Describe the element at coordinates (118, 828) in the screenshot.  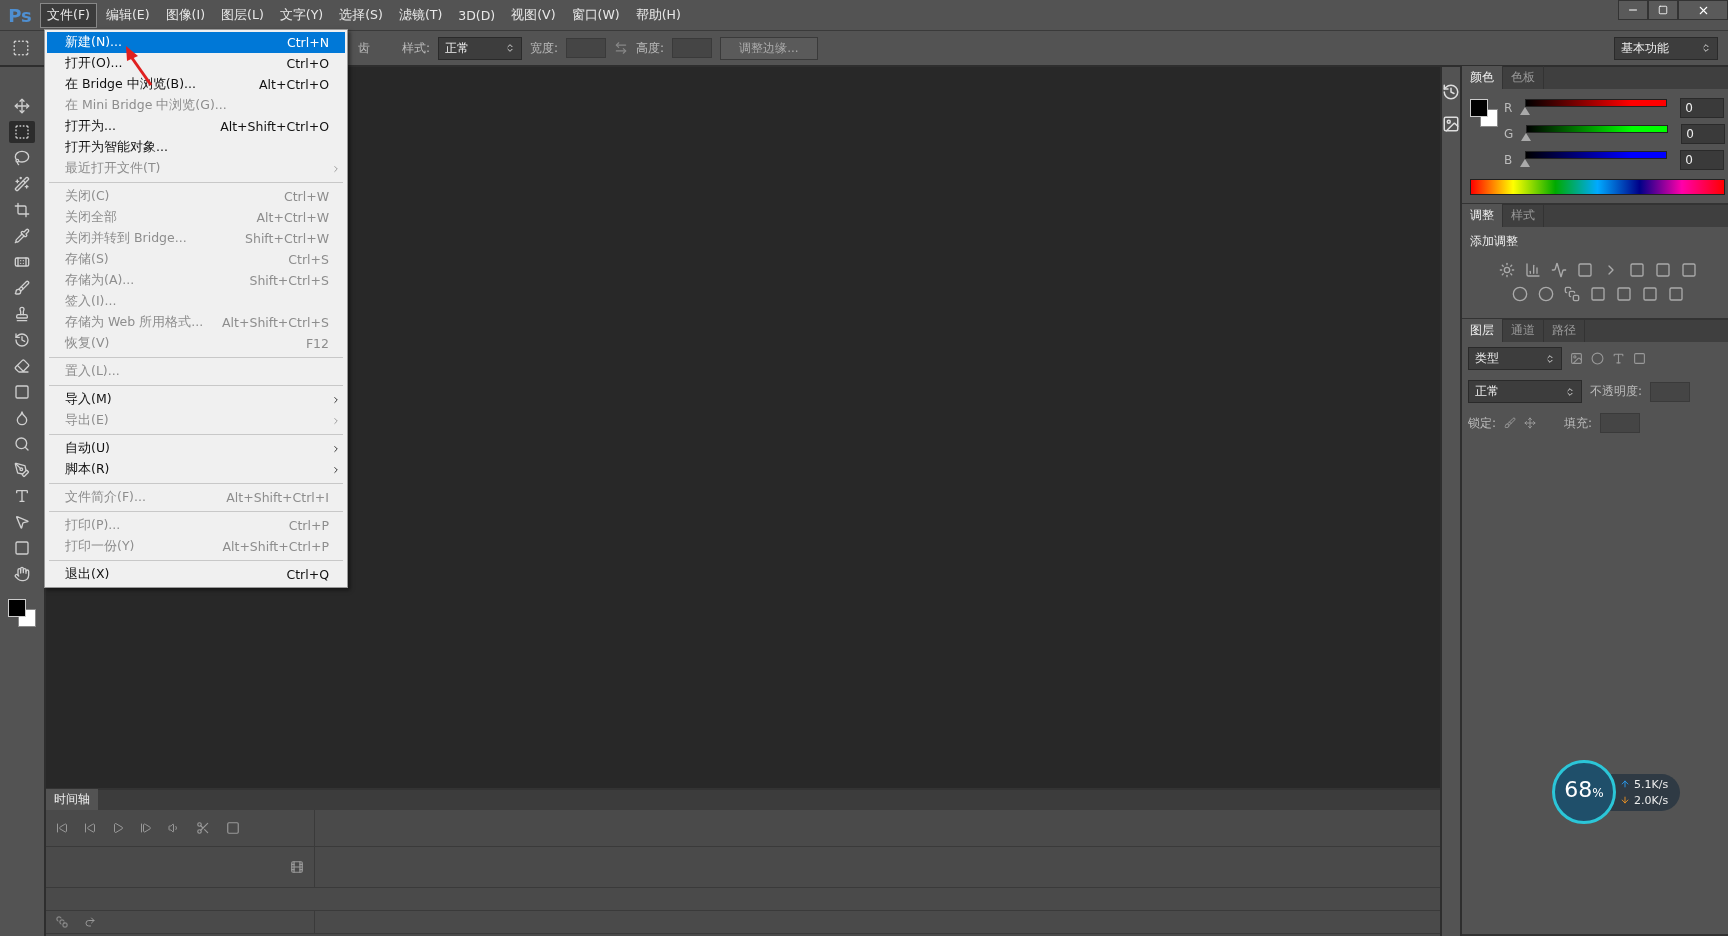
I see `play-icon` at that location.